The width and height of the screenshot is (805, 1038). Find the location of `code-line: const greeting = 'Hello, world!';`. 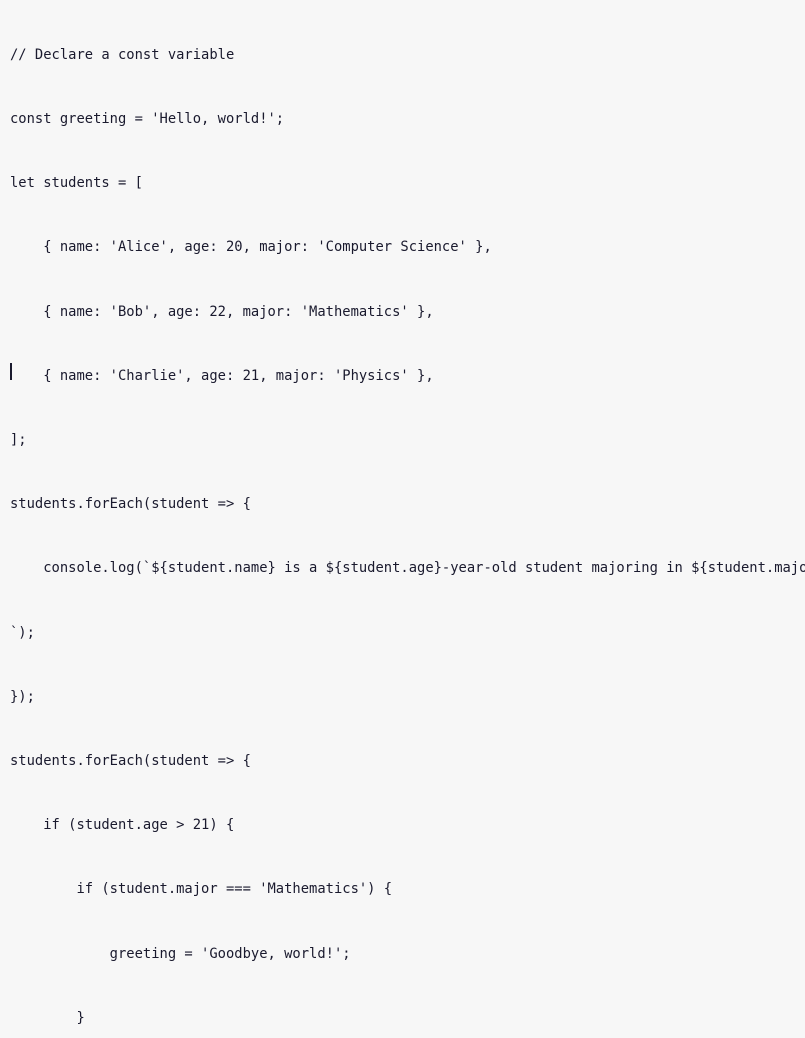

code-line: const greeting = 'Hello, world!'; is located at coordinates (147, 119).